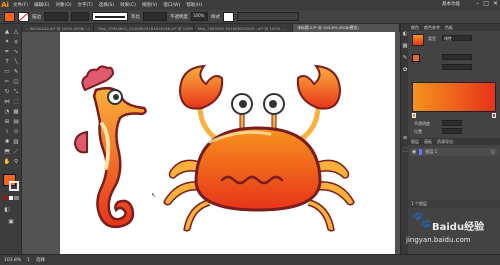  I want to click on doc-tab-active: 未标题-23* @ 103.8% (RGB/预览), so click(346, 28).